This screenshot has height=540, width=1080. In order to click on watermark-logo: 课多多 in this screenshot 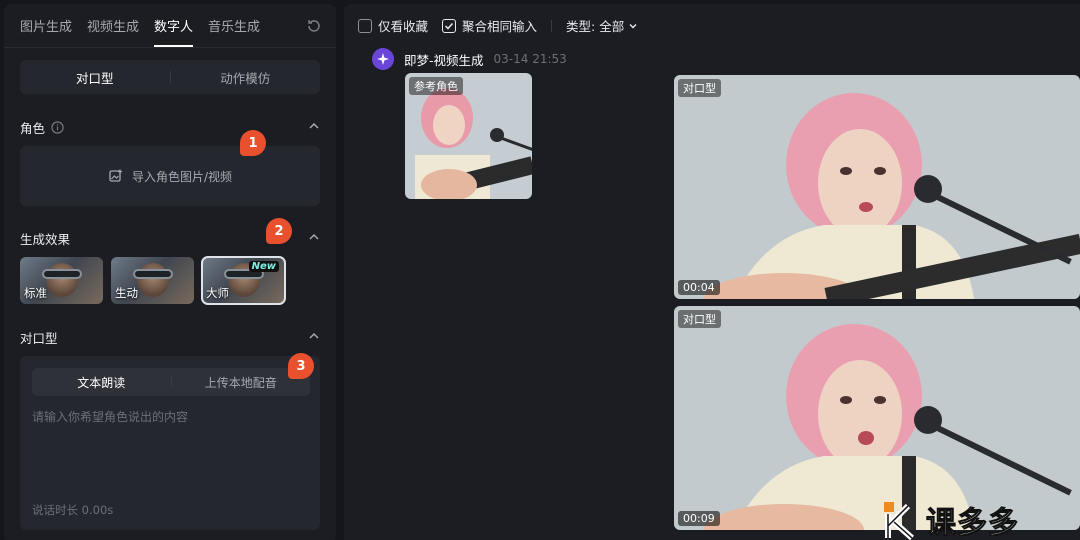, I will do `click(981, 518)`.